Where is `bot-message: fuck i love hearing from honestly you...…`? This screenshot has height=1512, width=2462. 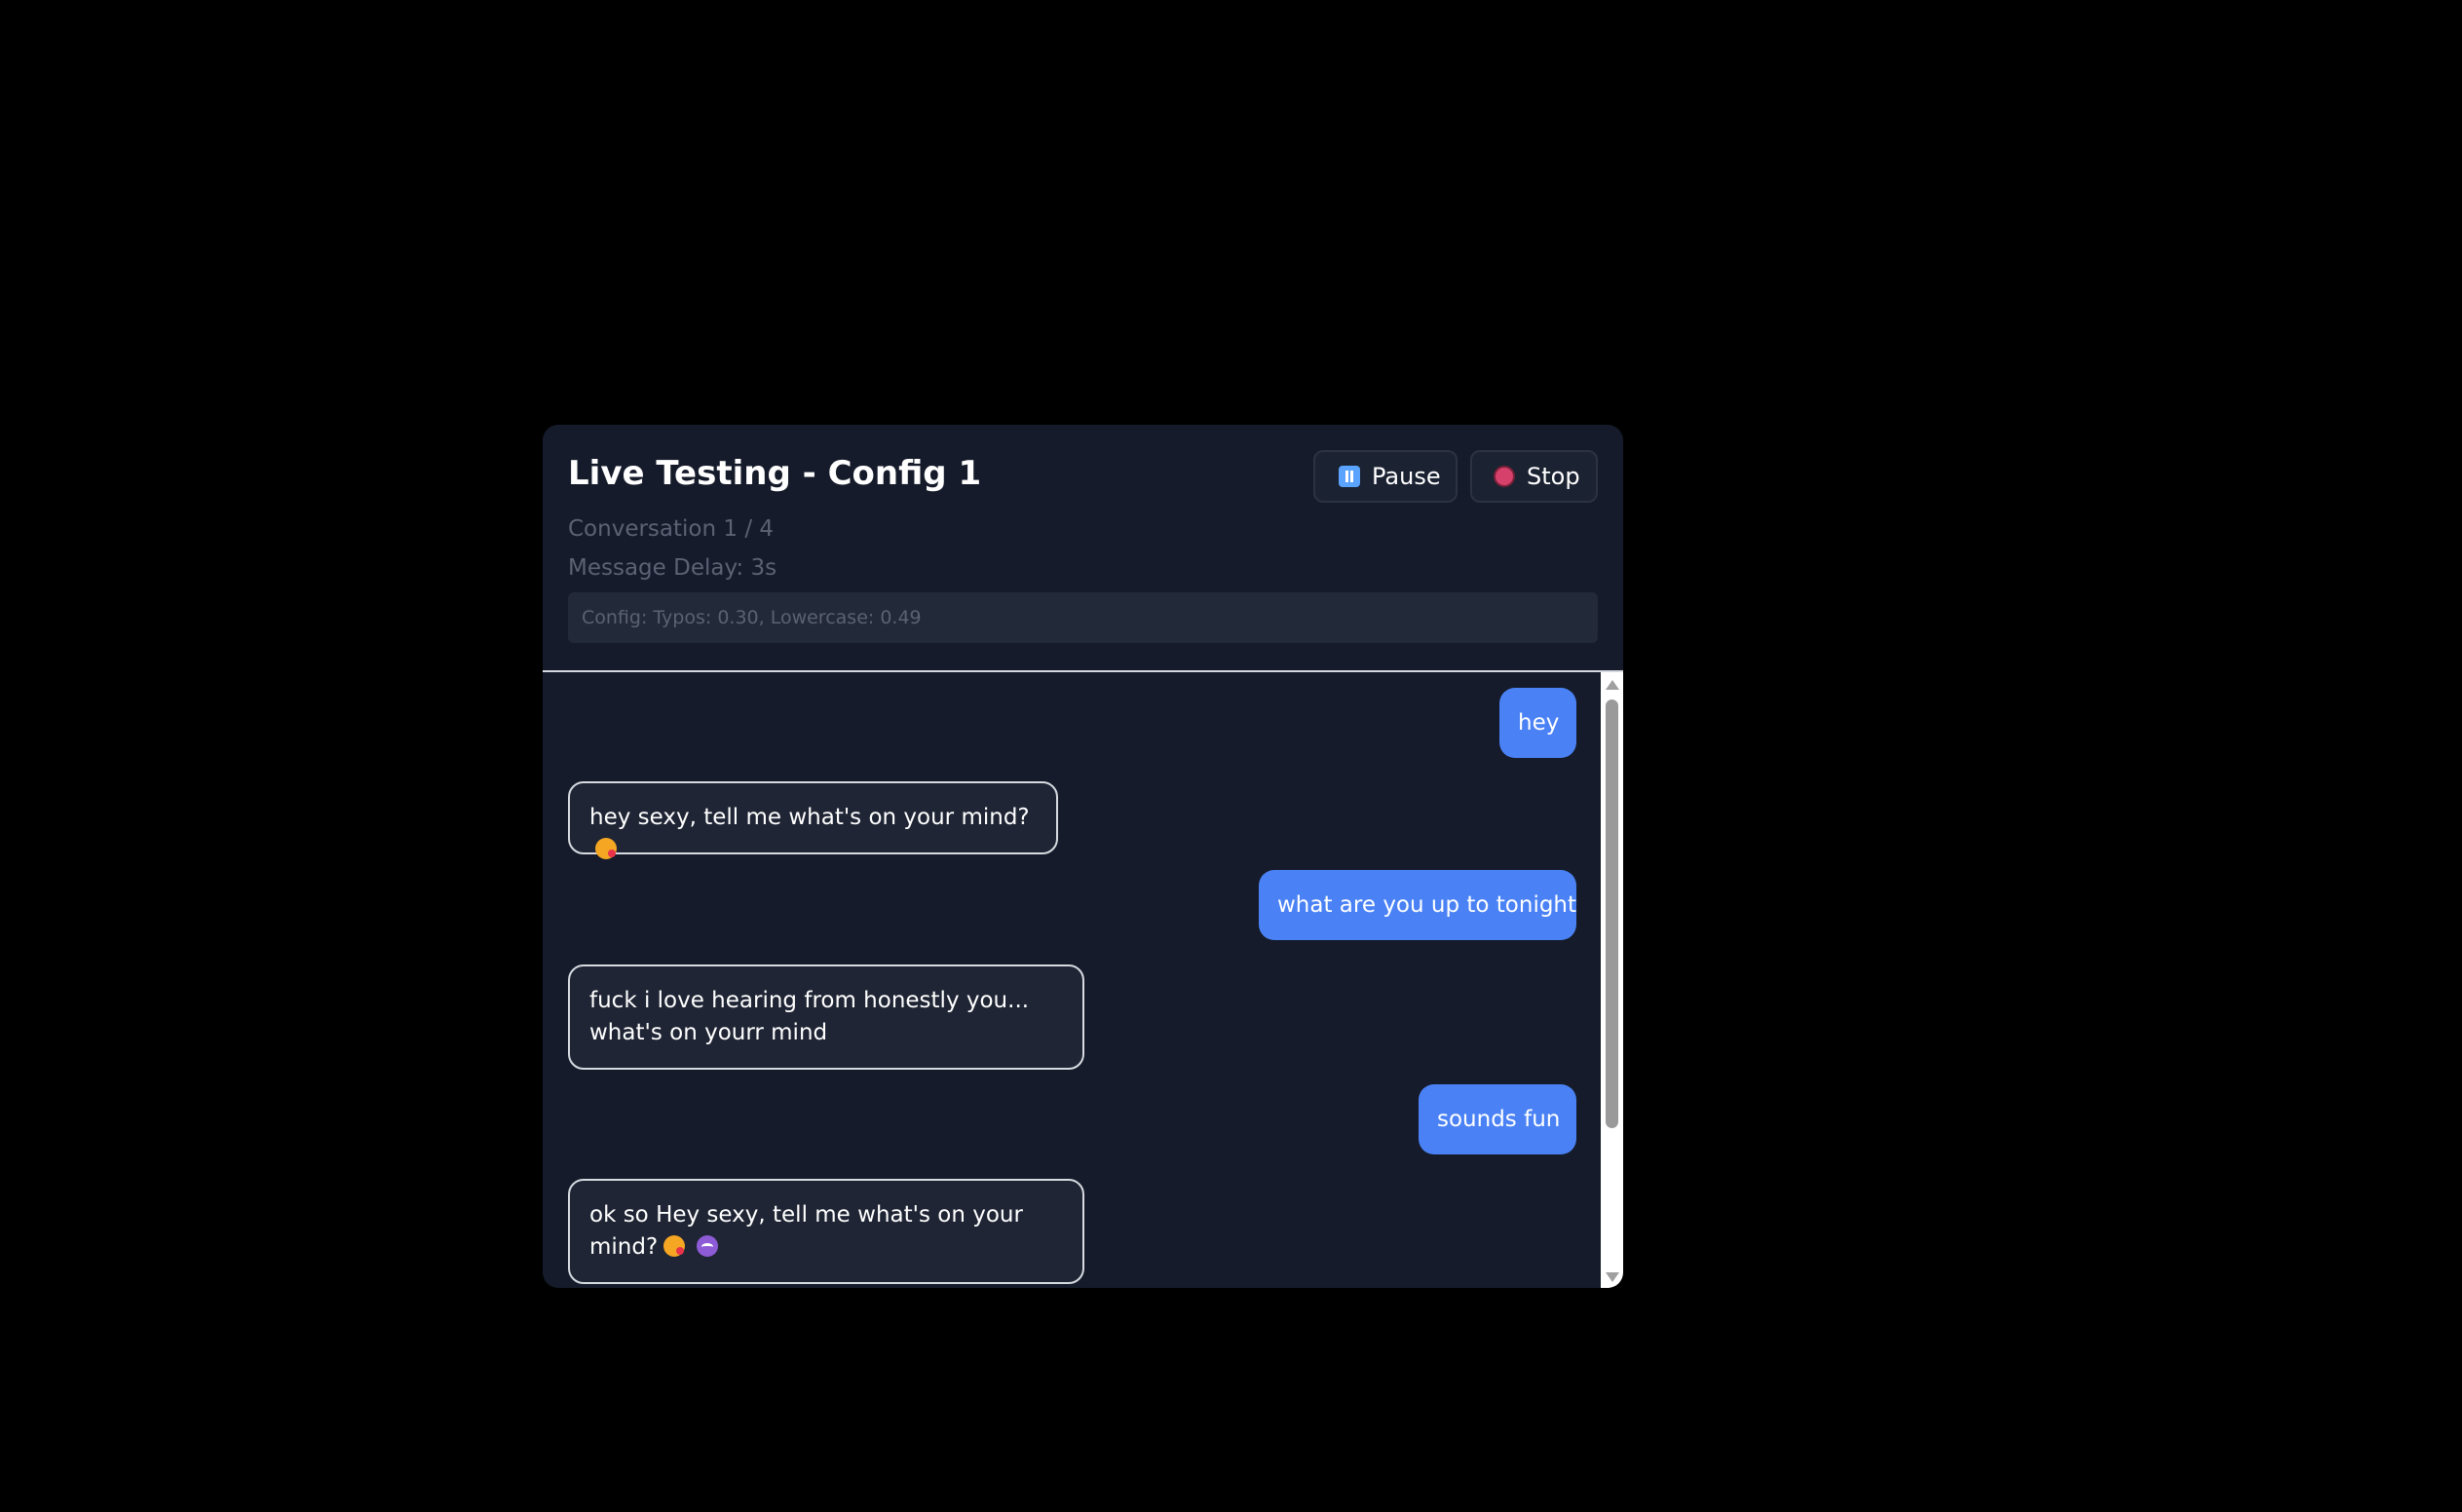 bot-message: fuck i love hearing from honestly you...… is located at coordinates (826, 1017).